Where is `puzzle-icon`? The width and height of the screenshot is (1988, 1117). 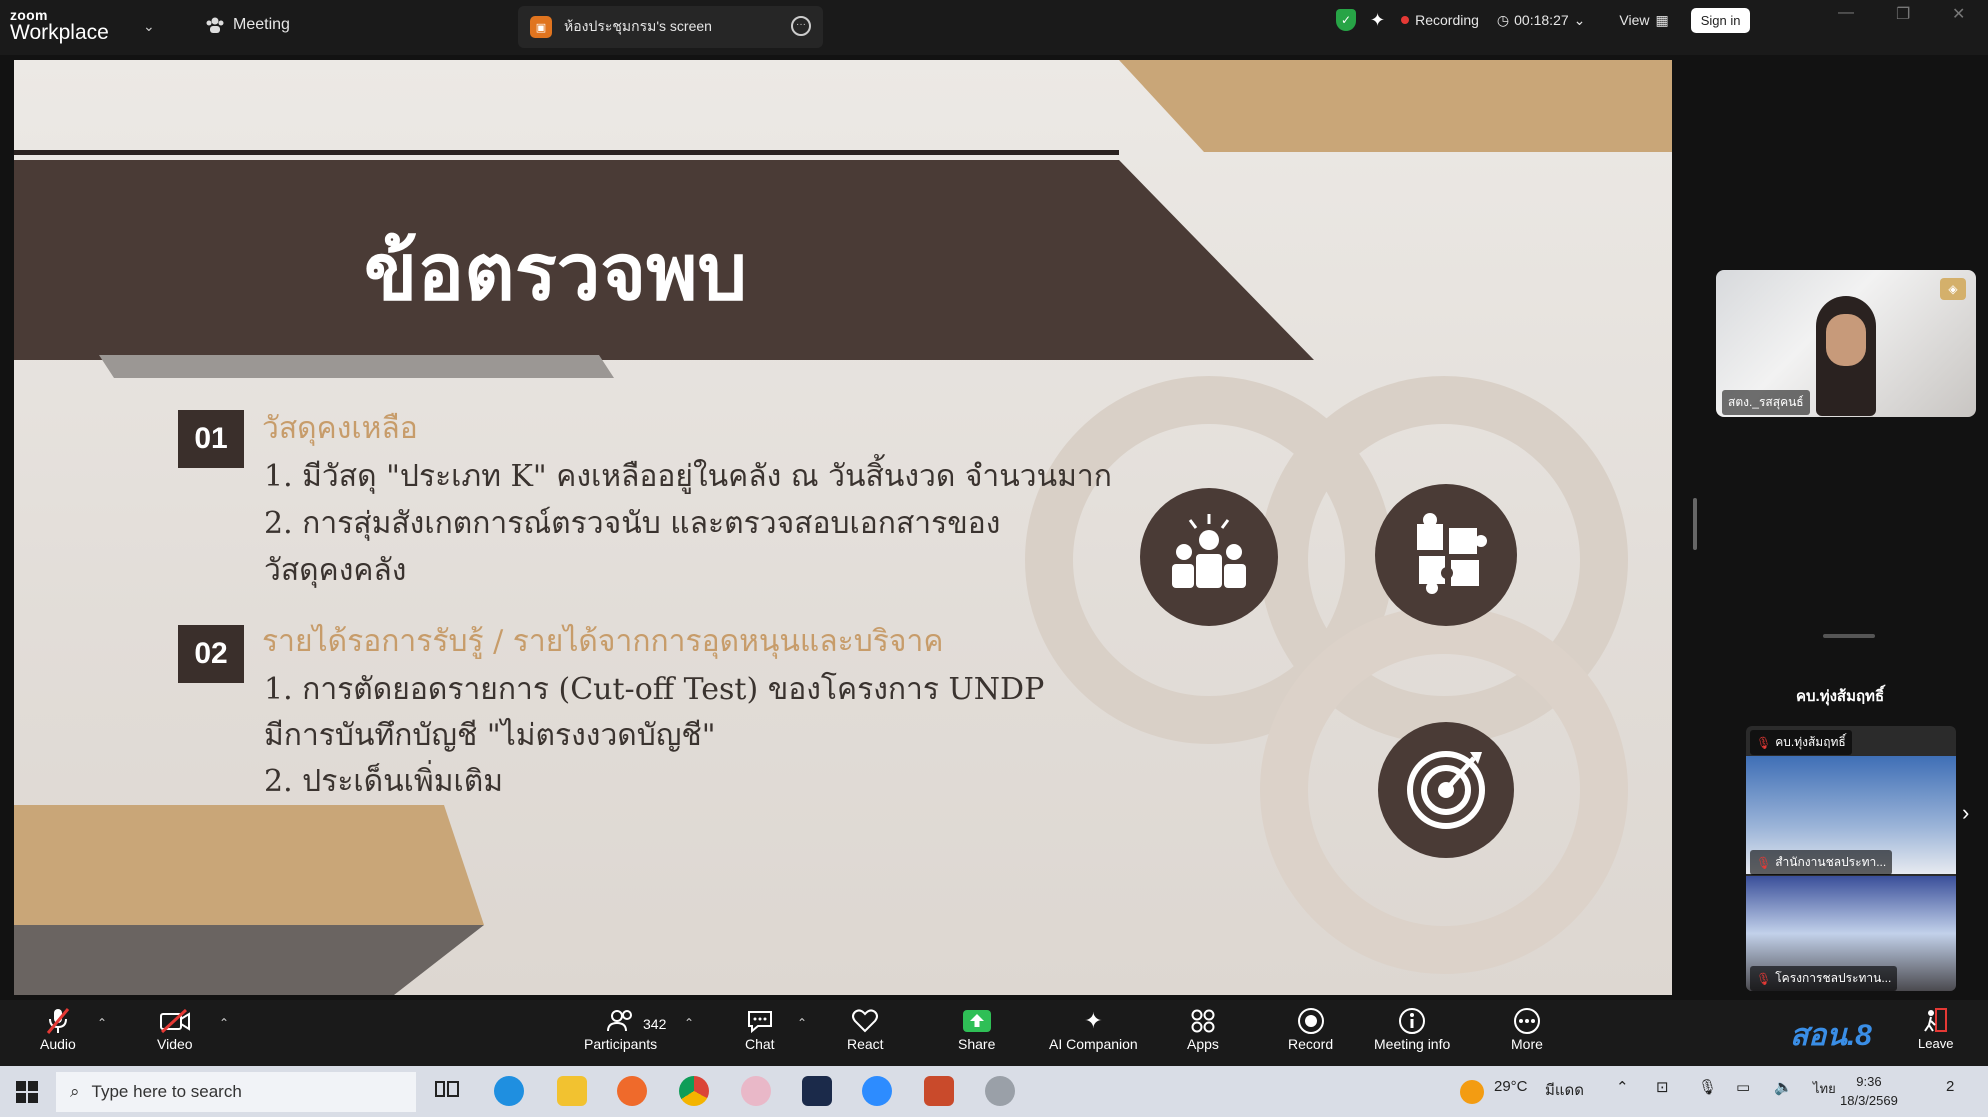 puzzle-icon is located at coordinates (1446, 555).